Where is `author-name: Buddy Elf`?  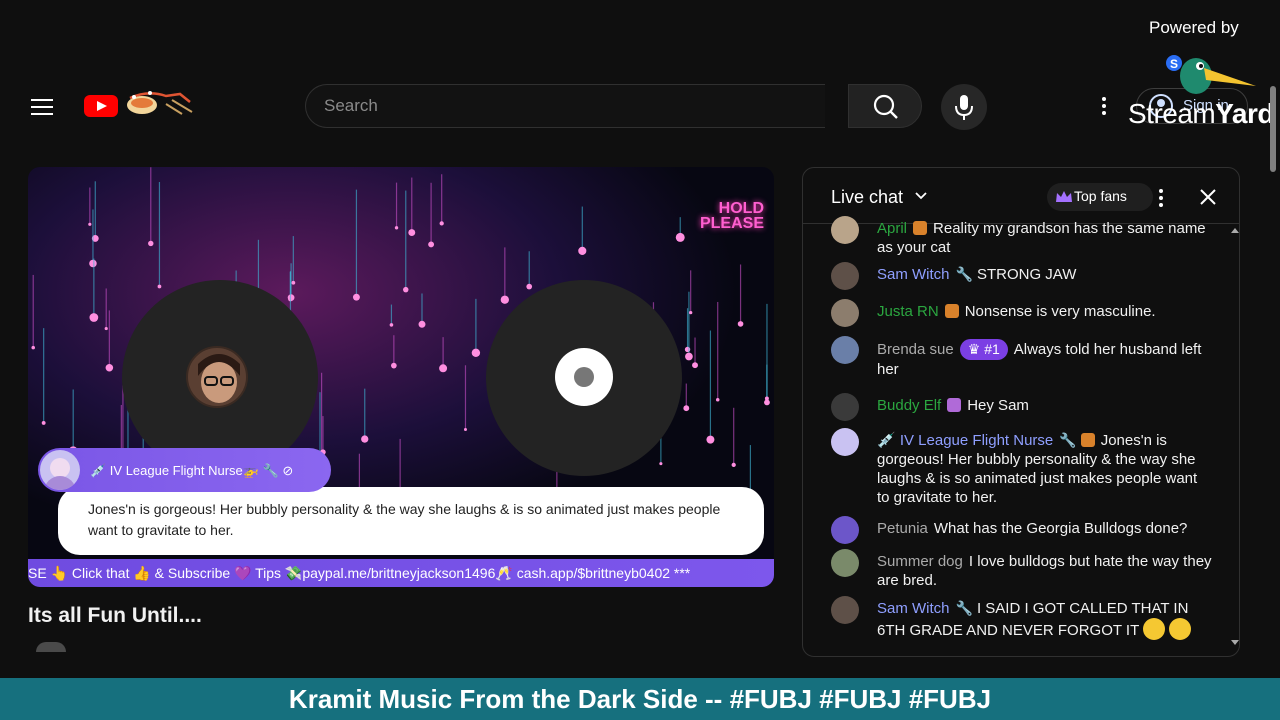 author-name: Buddy Elf is located at coordinates (909, 405).